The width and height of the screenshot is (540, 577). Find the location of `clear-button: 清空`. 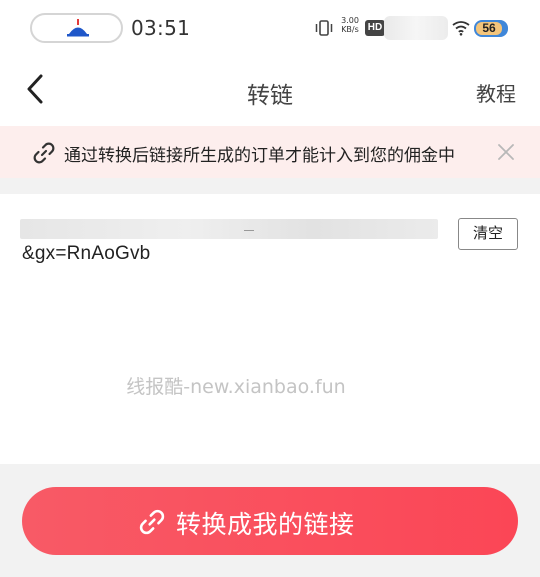

clear-button: 清空 is located at coordinates (488, 234).